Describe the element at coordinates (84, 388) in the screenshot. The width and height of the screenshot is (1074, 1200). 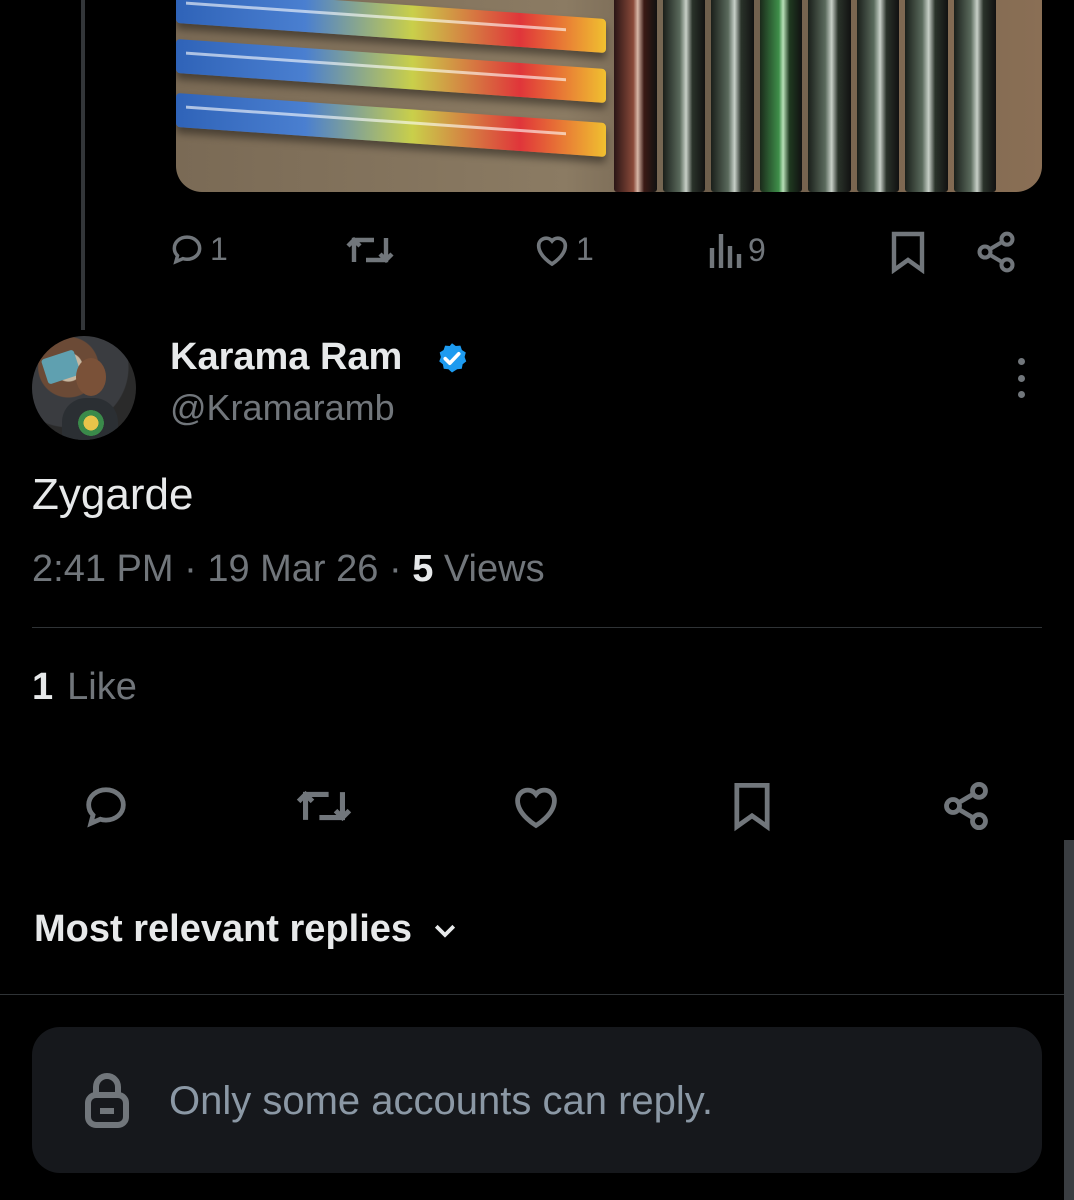
I see `avatar` at that location.